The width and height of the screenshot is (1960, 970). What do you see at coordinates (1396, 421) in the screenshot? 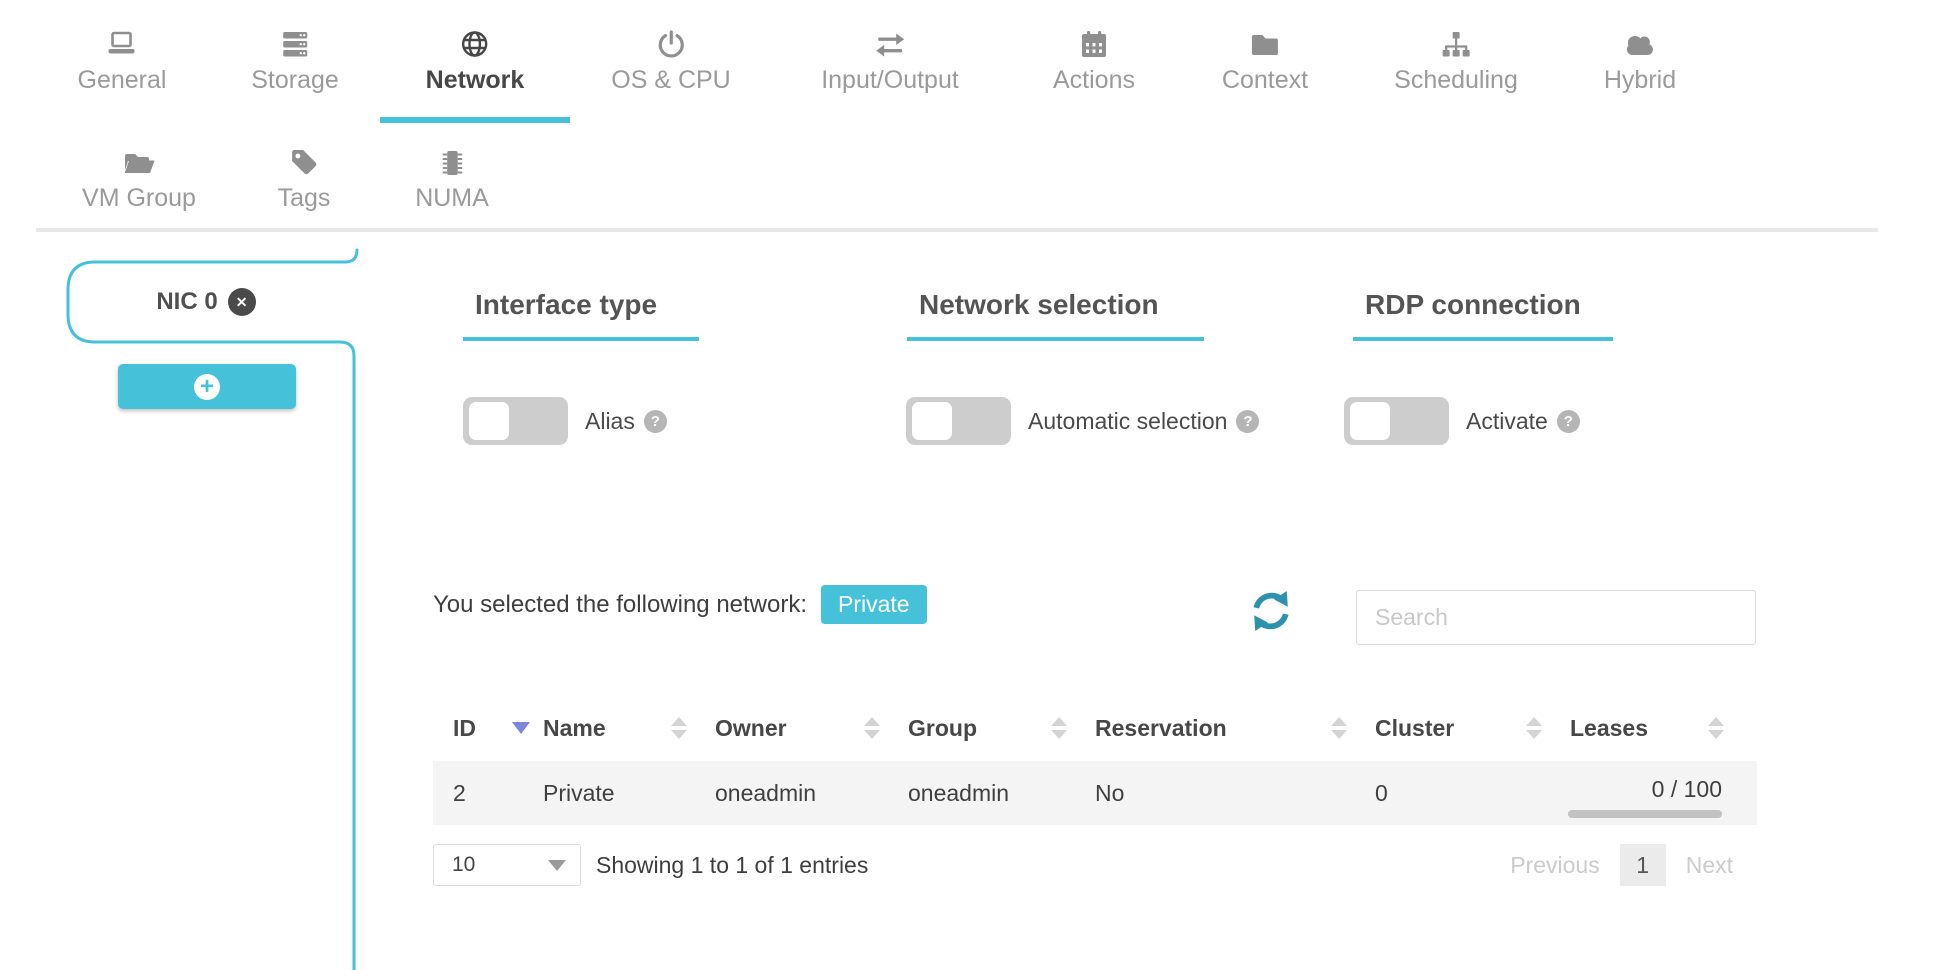
I see `rdp-activate-toggle` at bounding box center [1396, 421].